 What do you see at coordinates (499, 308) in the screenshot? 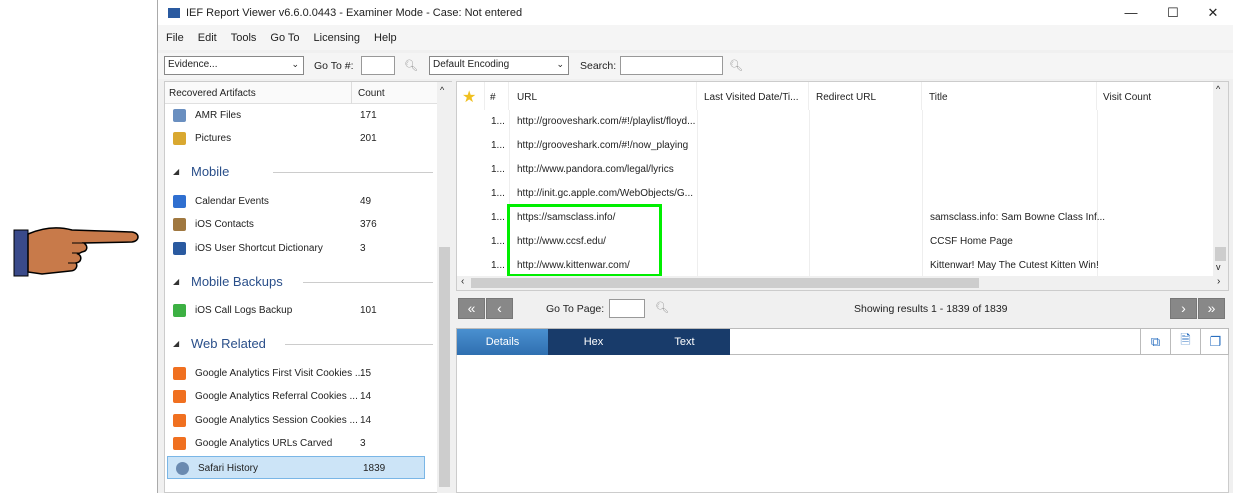
I see `prev-page-button: ‹` at bounding box center [499, 308].